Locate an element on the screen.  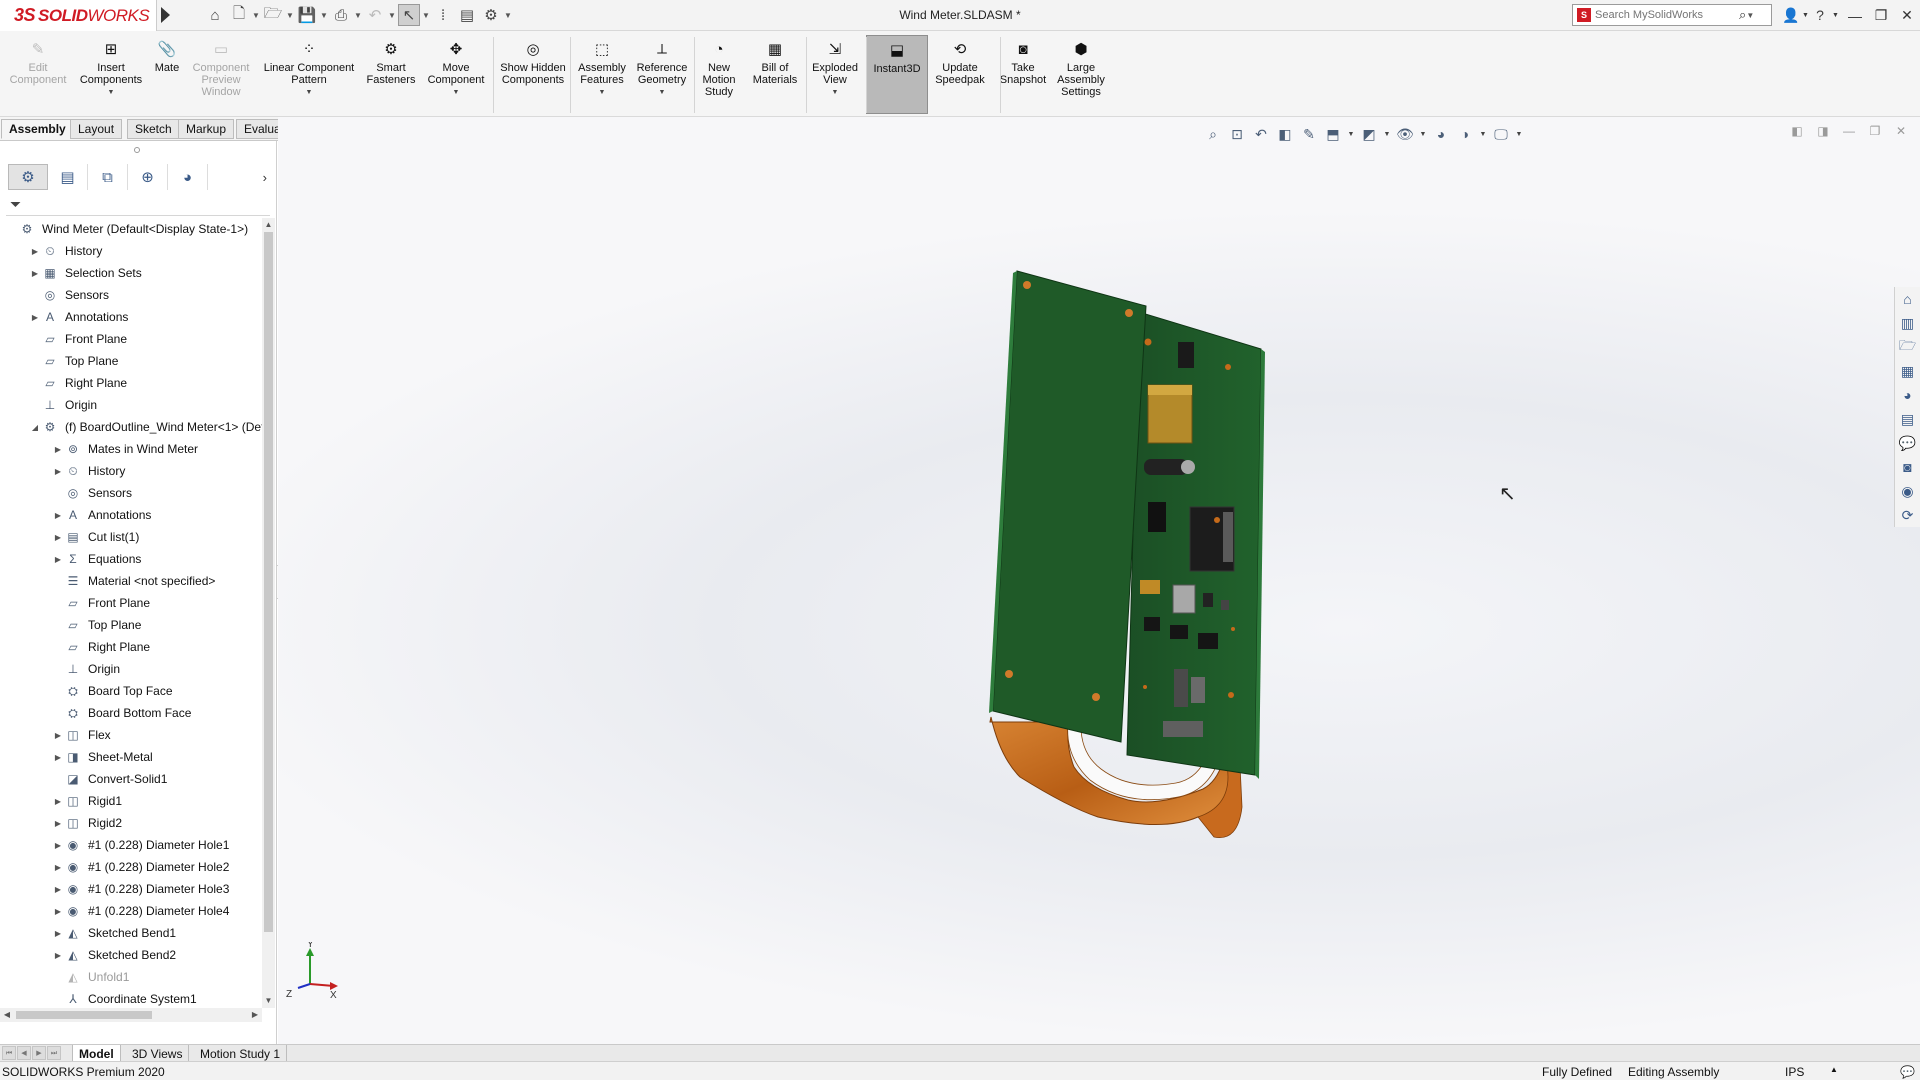
undo-dropdown-icon: ▼ is located at coordinates (392, 15).